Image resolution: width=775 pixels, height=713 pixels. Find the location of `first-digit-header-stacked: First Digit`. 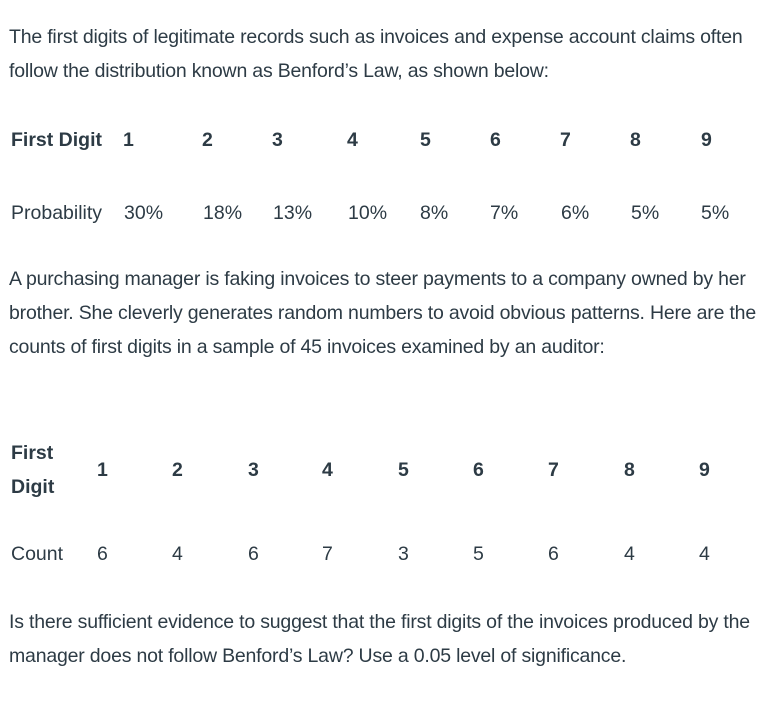

first-digit-header-stacked: First Digit is located at coordinates (32, 470).